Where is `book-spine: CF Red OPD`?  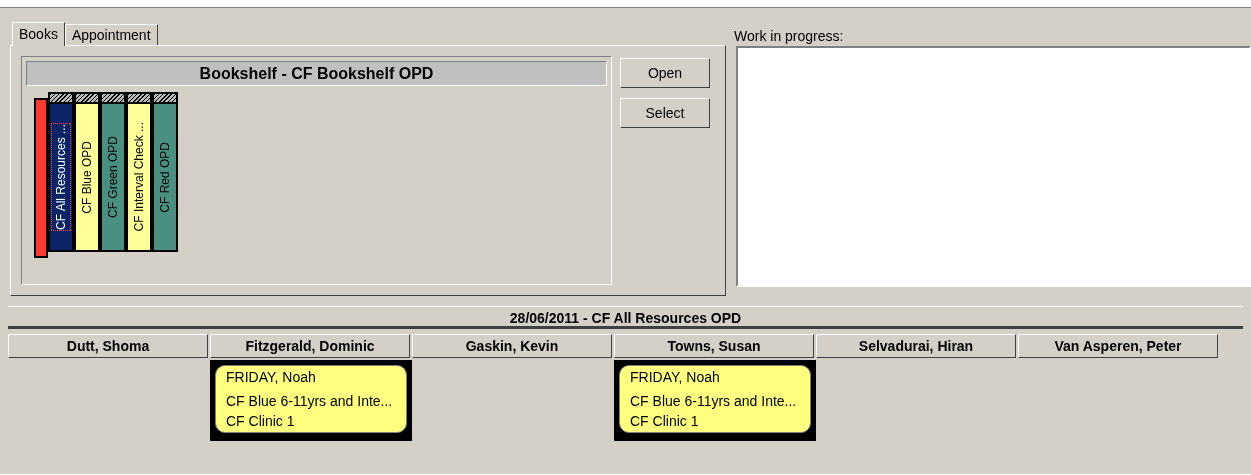 book-spine: CF Red OPD is located at coordinates (165, 177).